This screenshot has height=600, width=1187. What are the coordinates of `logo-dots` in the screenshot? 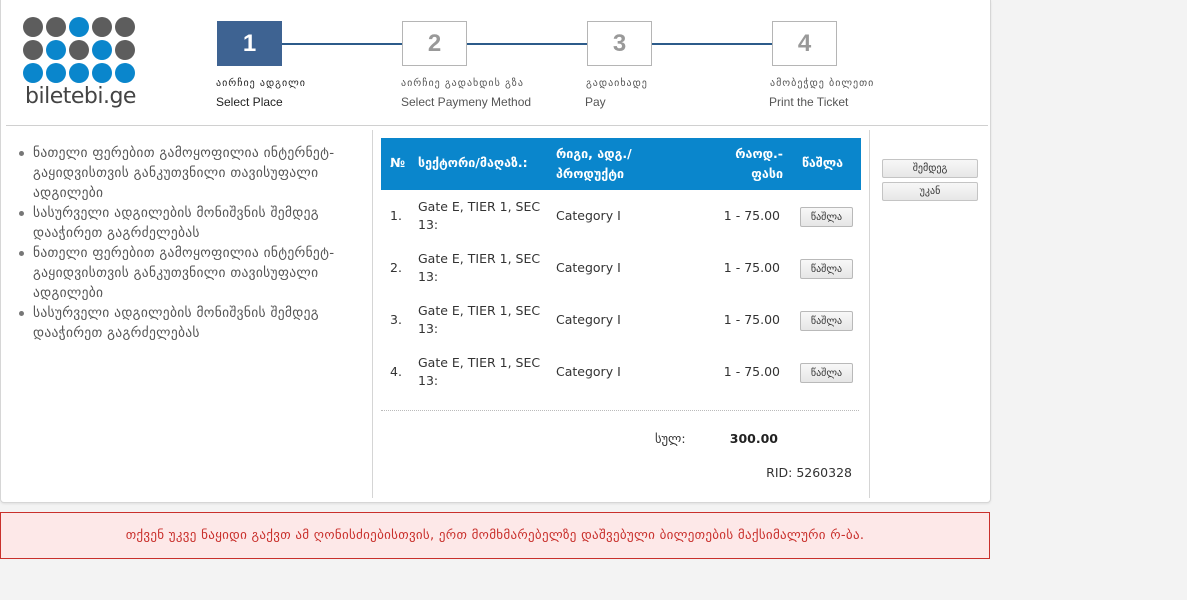 It's located at (86, 50).